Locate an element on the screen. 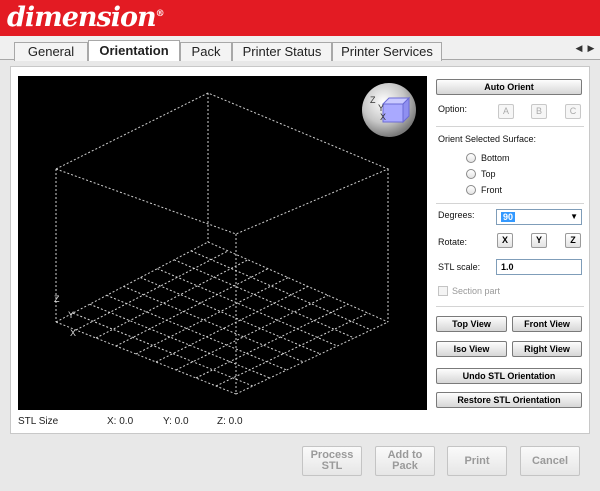 This screenshot has width=600, height=491. stl-size-y: Y: 0.0 is located at coordinates (176, 421).